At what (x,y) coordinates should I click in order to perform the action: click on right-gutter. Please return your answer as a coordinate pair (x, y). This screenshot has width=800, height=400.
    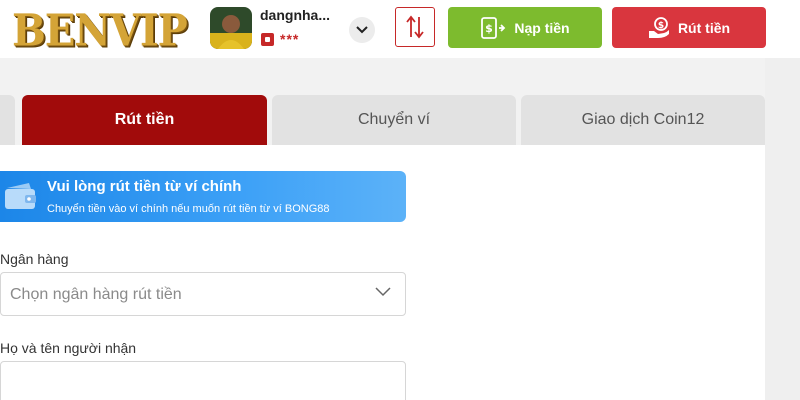
    Looking at the image, I should click on (782, 229).